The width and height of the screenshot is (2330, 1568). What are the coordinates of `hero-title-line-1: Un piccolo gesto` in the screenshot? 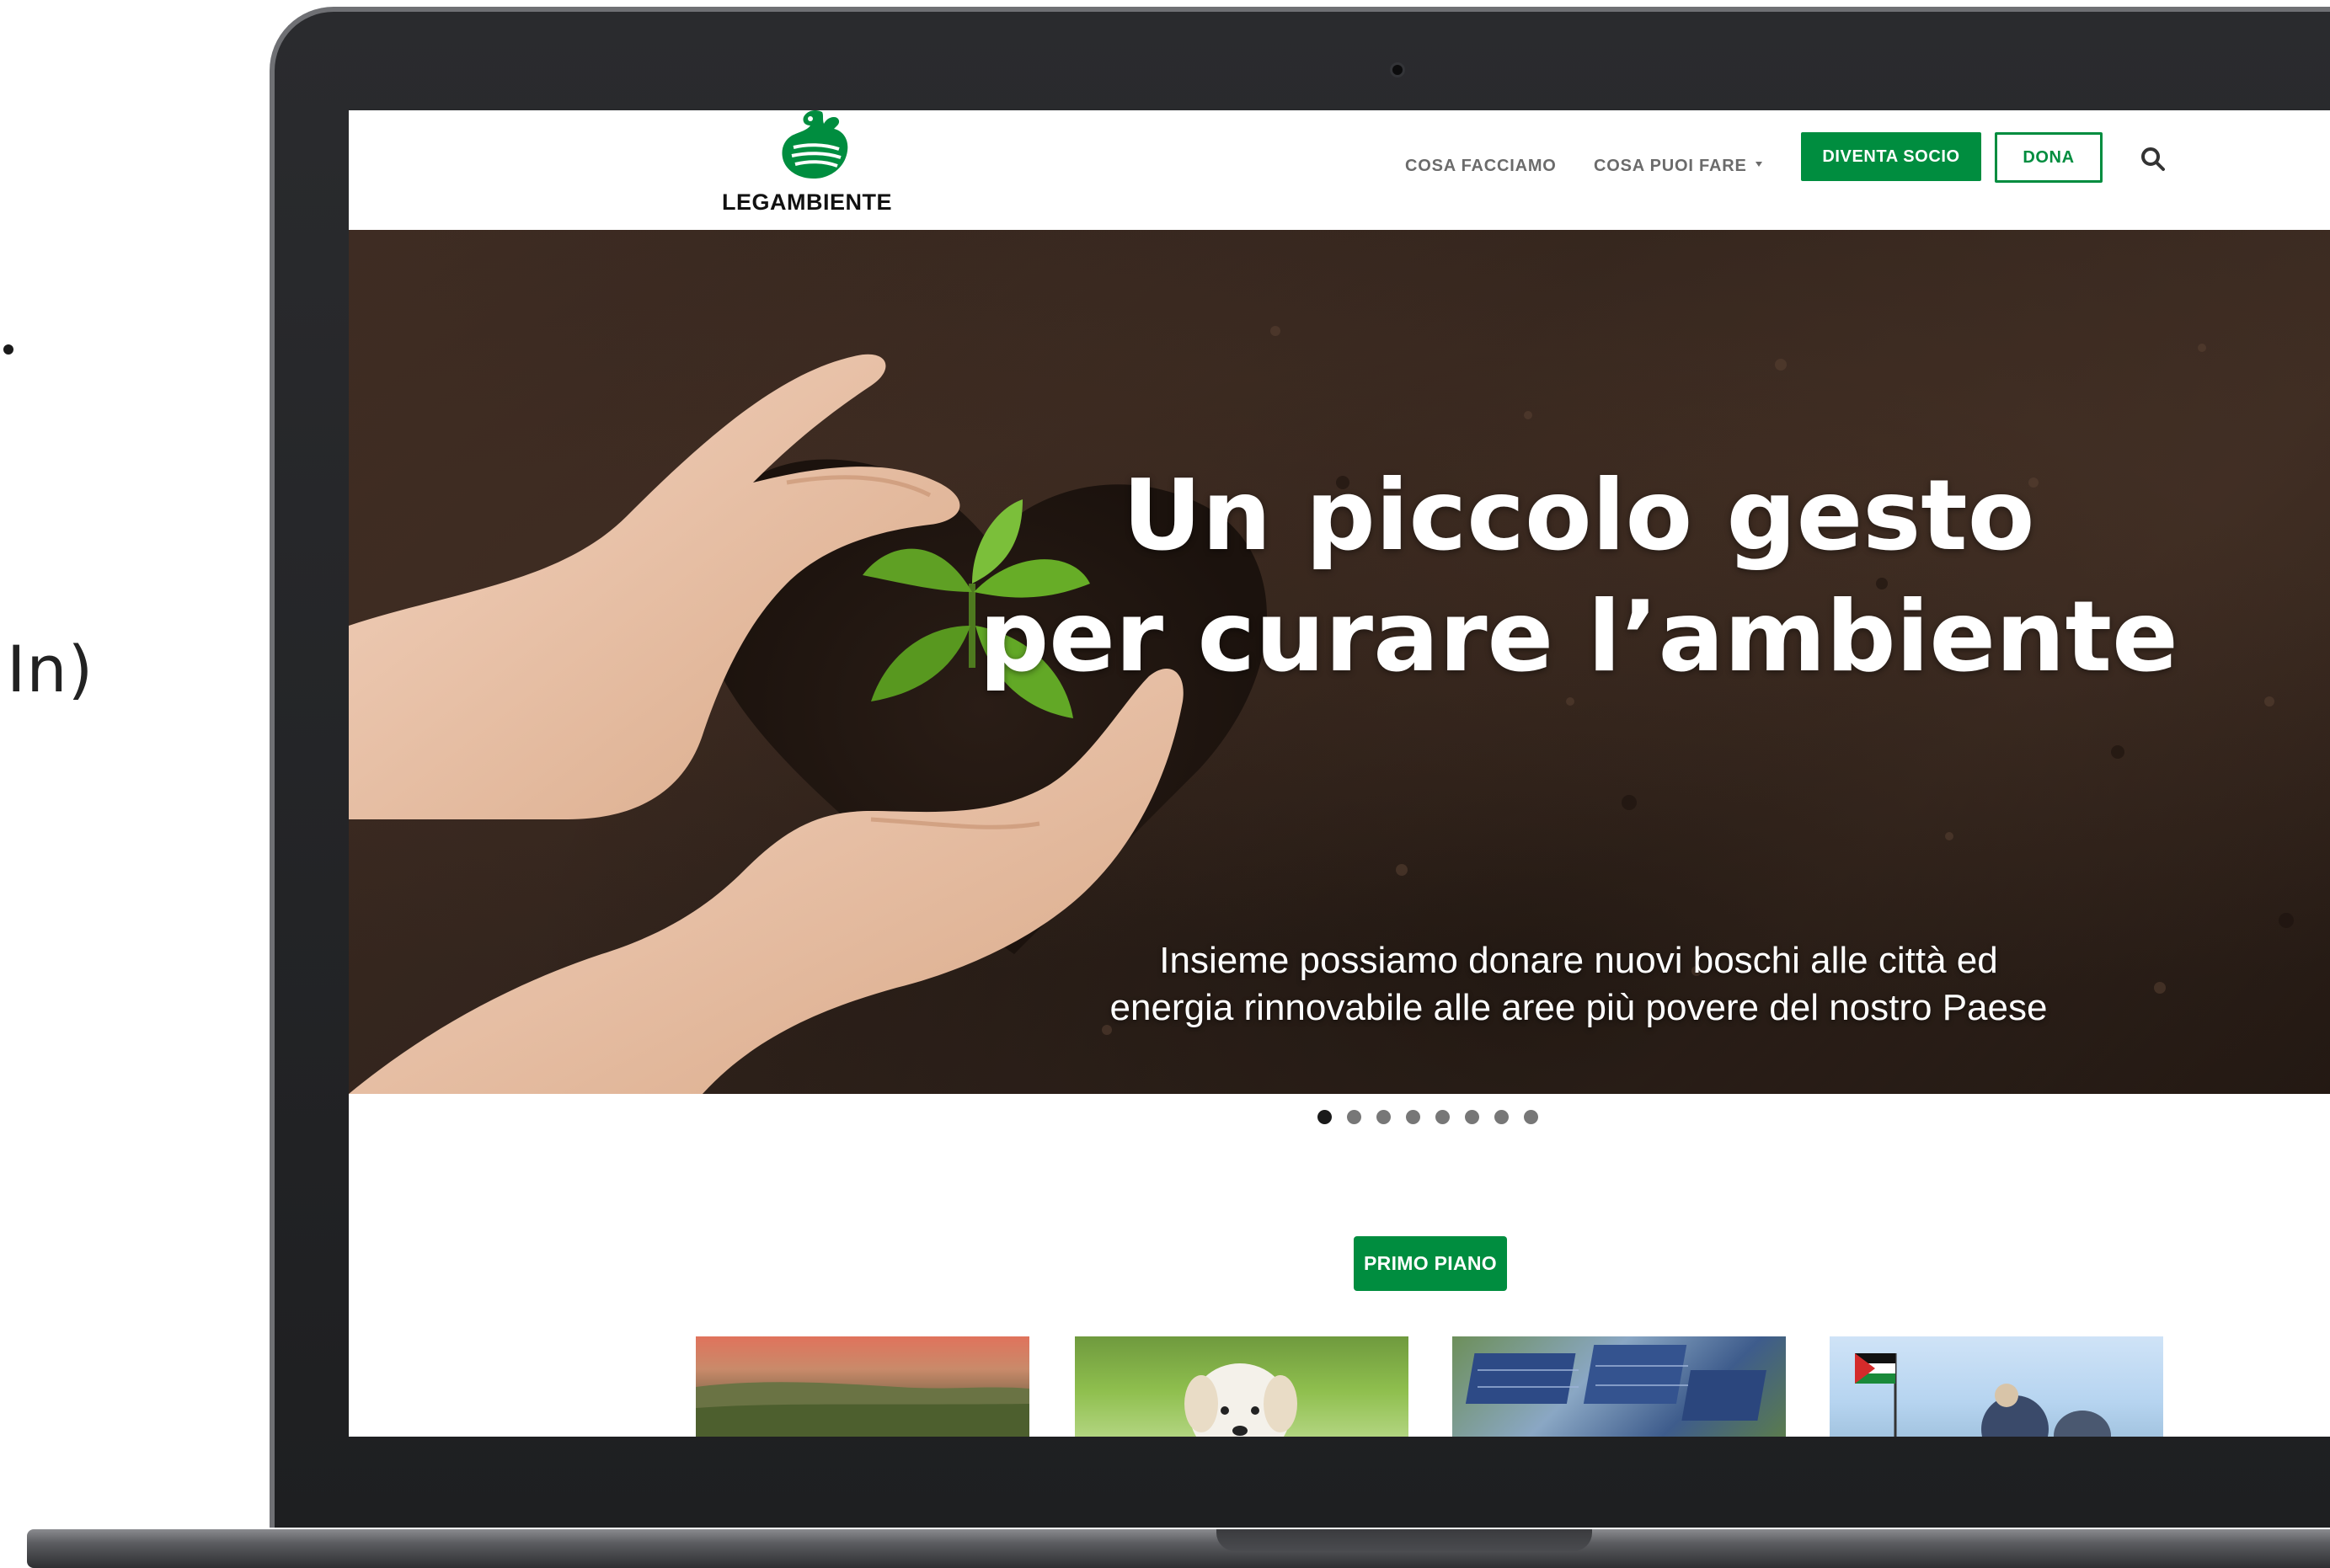 It's located at (1578, 516).